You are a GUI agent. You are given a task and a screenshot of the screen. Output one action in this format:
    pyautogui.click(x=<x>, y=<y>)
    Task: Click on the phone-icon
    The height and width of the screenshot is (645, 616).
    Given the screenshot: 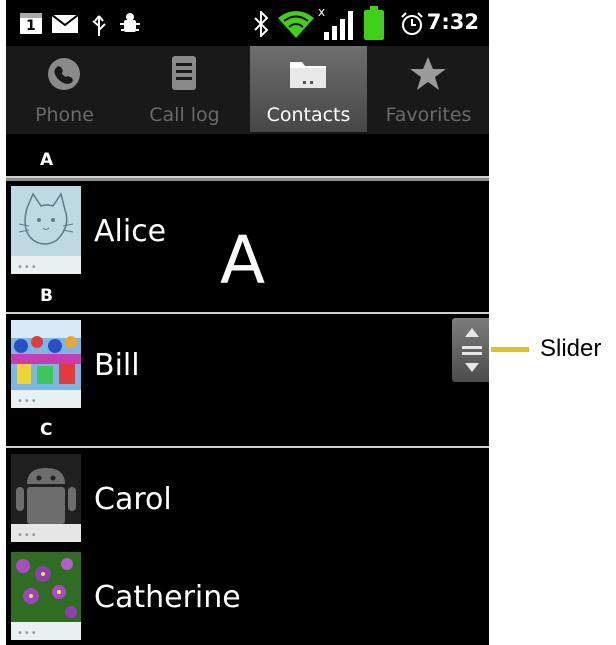 What is the action you would take?
    pyautogui.click(x=64, y=74)
    